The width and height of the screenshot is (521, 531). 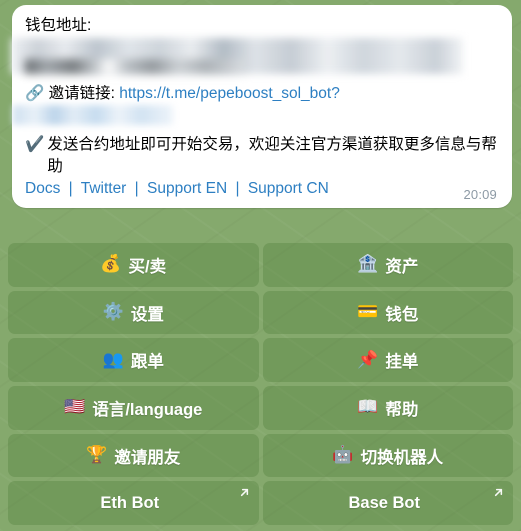 I want to click on wallet-address-label: 钱包地址:, so click(x=58, y=25).